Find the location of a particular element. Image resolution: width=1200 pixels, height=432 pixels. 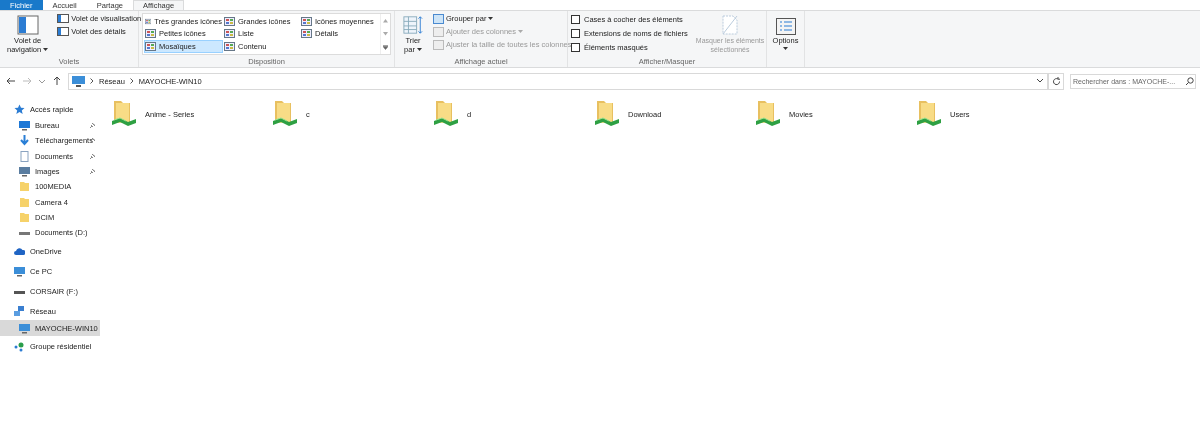

cloud-icon is located at coordinates (19, 251).